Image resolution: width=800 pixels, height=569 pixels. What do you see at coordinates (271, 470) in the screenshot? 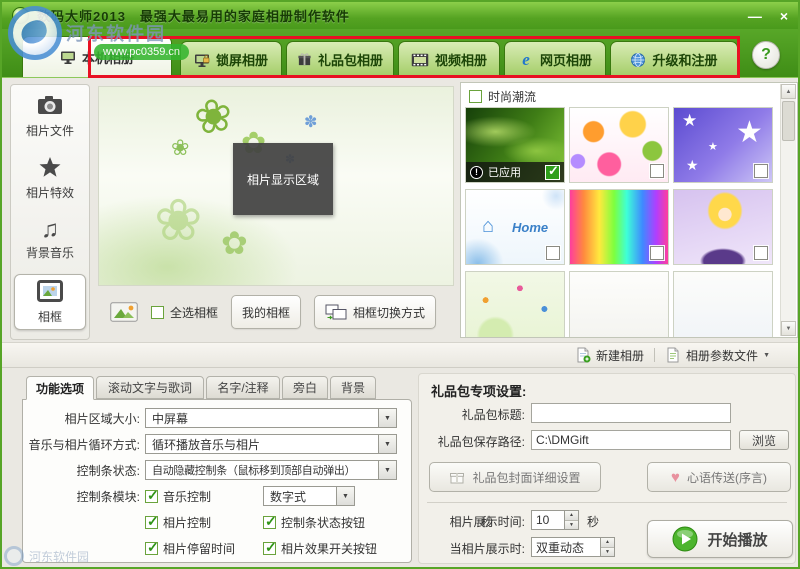
I see `control-bar-state-select: 自动隐藏控制条（鼠标移到顶部自动弹出）` at bounding box center [271, 470].